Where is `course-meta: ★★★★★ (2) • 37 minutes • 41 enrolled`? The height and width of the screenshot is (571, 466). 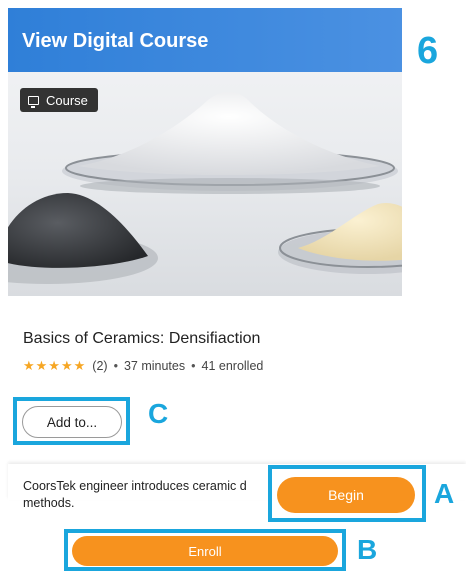
course-meta: ★★★★★ (2) • 37 minutes • 41 enrolled is located at coordinates (143, 366).